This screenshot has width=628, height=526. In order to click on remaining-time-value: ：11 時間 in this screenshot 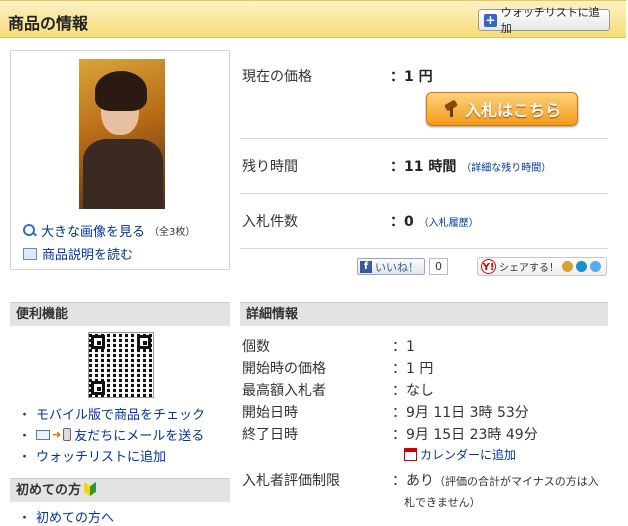, I will do `click(423, 167)`.